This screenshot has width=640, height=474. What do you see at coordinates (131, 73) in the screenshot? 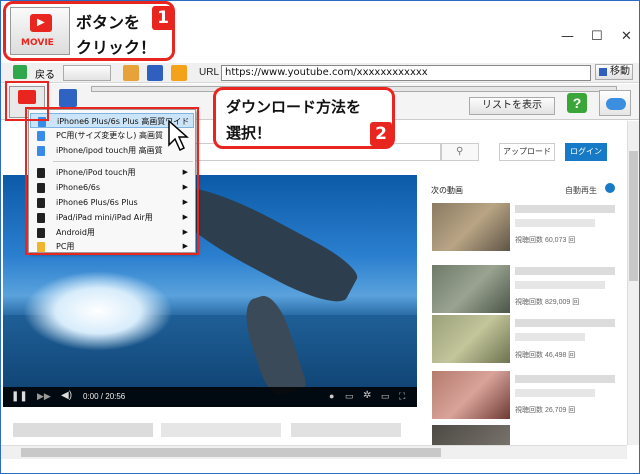
I see `home-icon` at bounding box center [131, 73].